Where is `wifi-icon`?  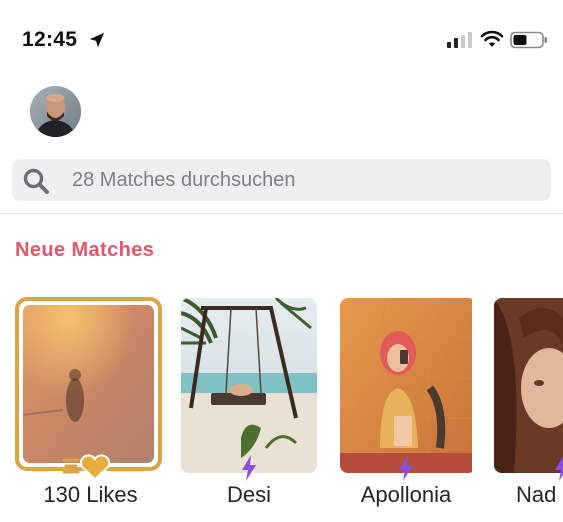 wifi-icon is located at coordinates (492, 38).